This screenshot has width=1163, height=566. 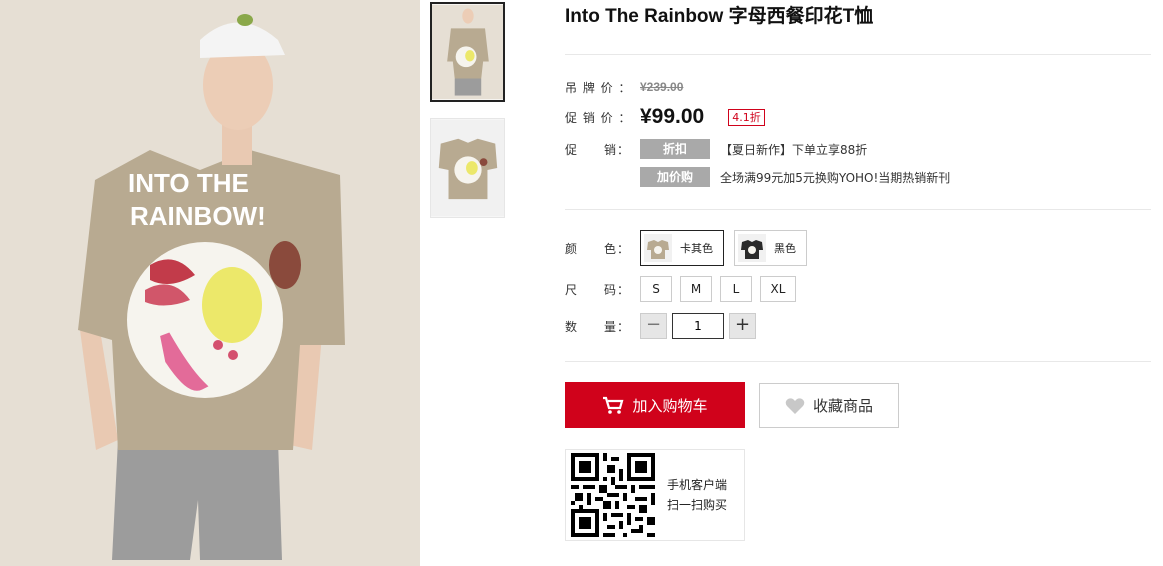 What do you see at coordinates (656, 289) in the screenshot?
I see `size-option-s: S` at bounding box center [656, 289].